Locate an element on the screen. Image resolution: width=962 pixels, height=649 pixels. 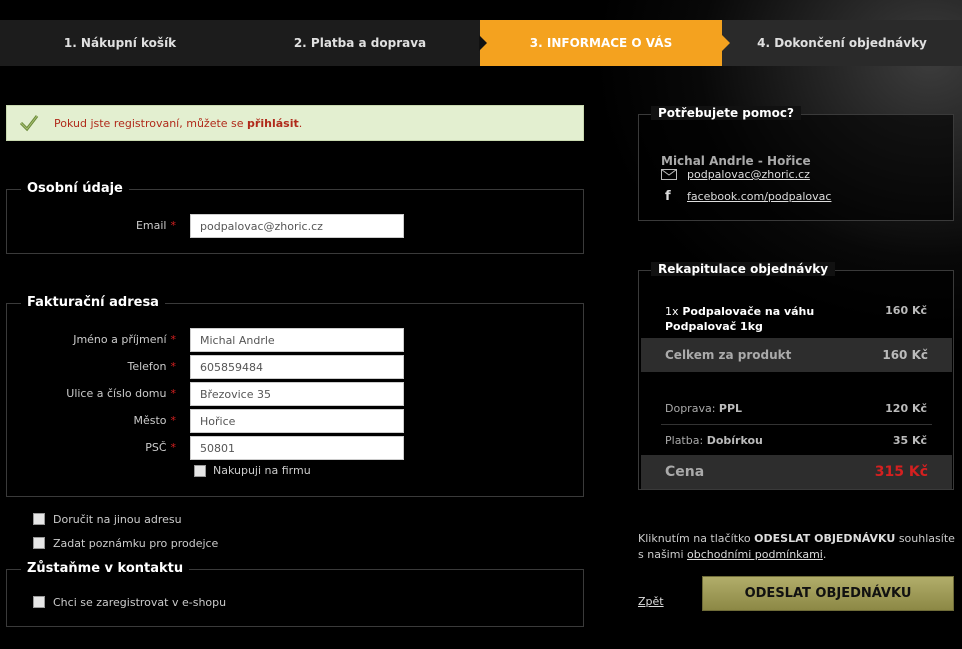
zip-row: PSČ * is located at coordinates (295, 448).